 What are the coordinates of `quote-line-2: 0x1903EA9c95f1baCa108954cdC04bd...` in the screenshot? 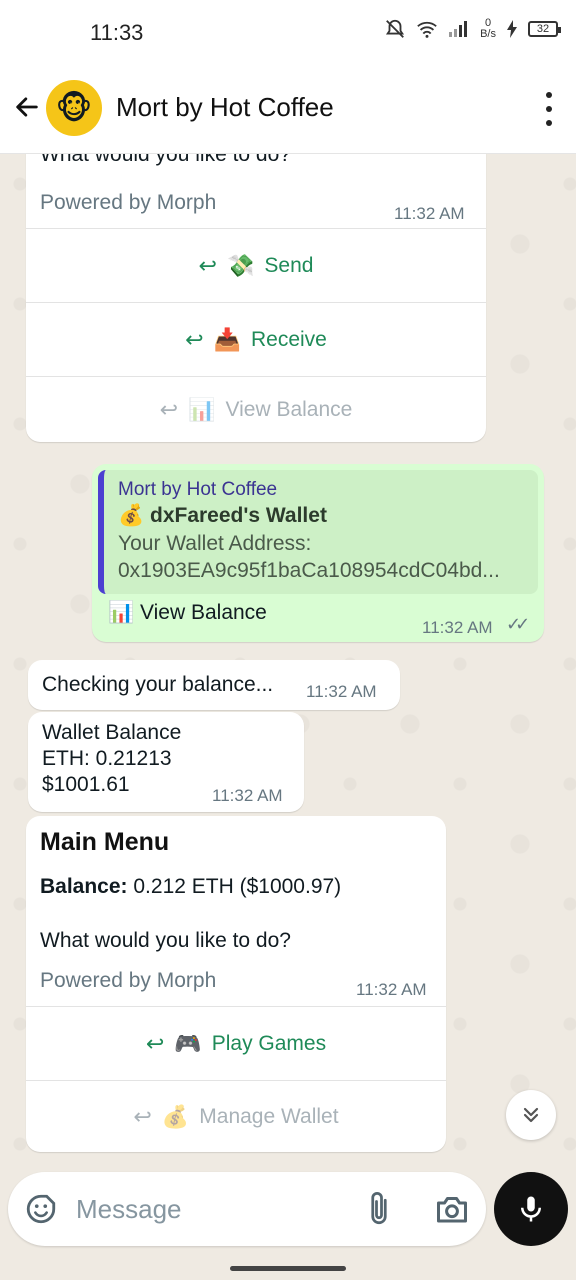 It's located at (309, 570).